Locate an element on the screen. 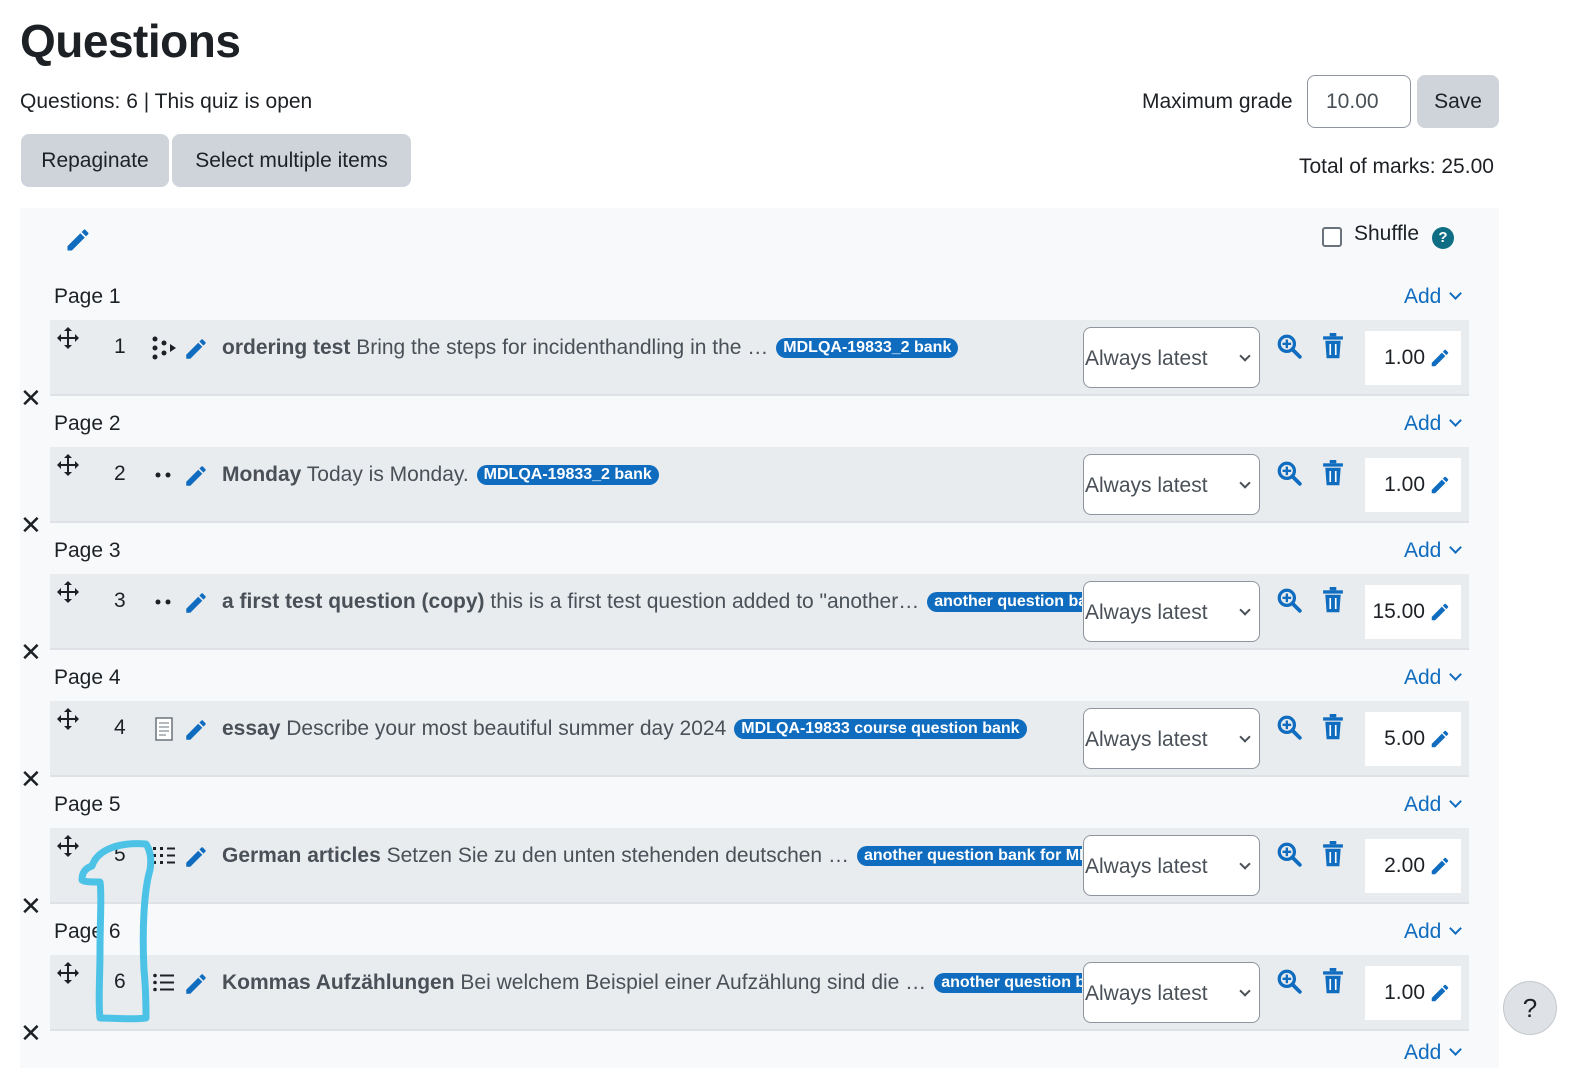 This screenshot has width=1594, height=1084. gapselect-icon is located at coordinates (164, 856).